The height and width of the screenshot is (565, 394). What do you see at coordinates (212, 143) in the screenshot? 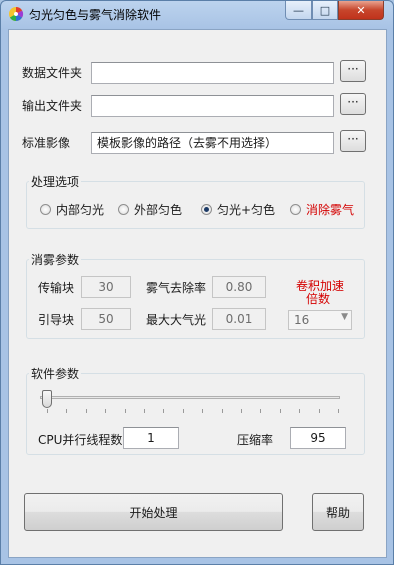
I see `standard-image-input: 模板影像的路径（去雾不用选择）` at bounding box center [212, 143].